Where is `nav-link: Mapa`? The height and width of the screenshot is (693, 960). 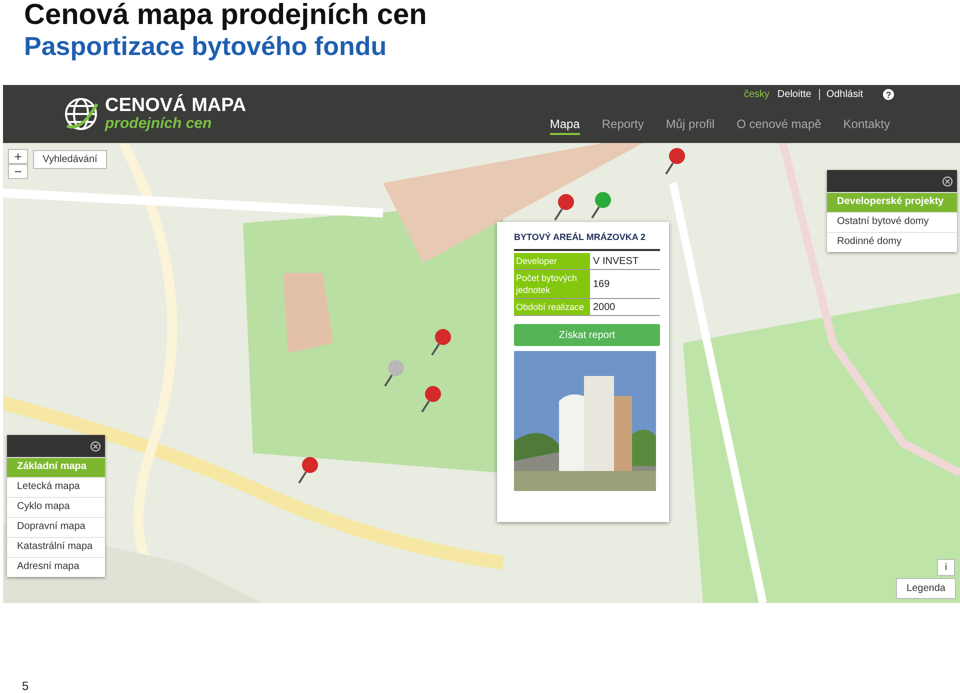 nav-link: Mapa is located at coordinates (565, 126).